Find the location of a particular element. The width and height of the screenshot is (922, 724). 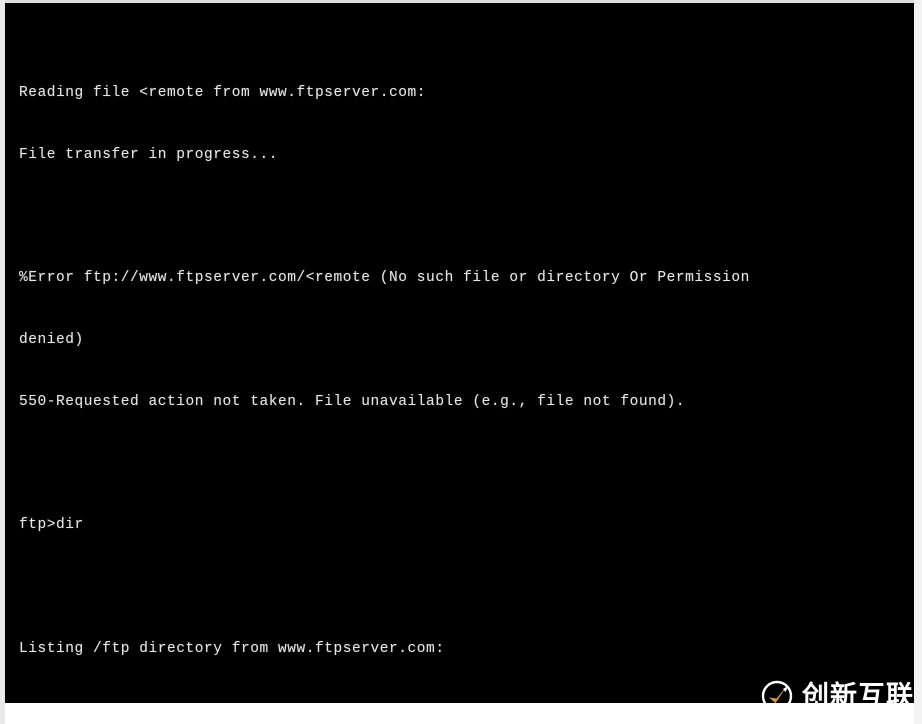

terminal-line-dir-command: ftp>dir is located at coordinates (51, 525).